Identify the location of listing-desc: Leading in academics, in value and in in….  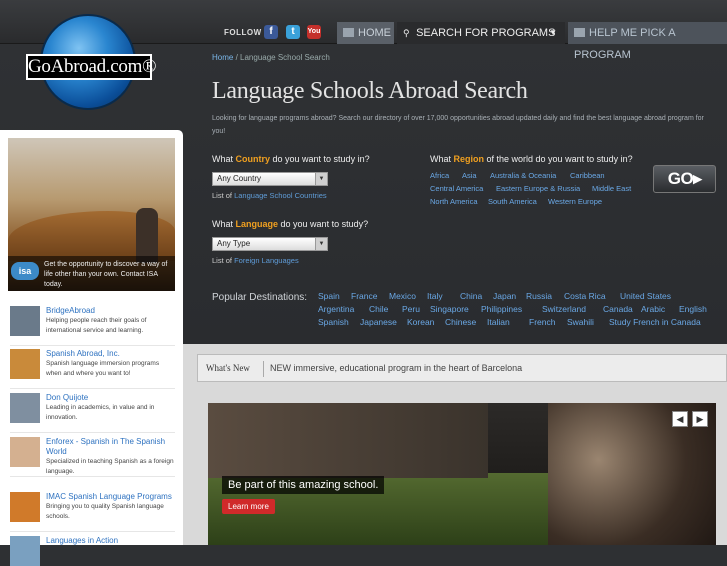
(100, 412).